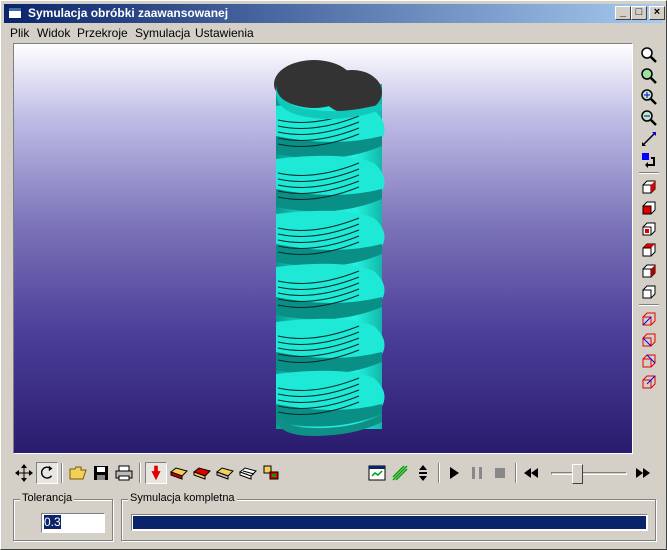  What do you see at coordinates (649, 340) in the screenshot?
I see `iso-view-2-icon` at bounding box center [649, 340].